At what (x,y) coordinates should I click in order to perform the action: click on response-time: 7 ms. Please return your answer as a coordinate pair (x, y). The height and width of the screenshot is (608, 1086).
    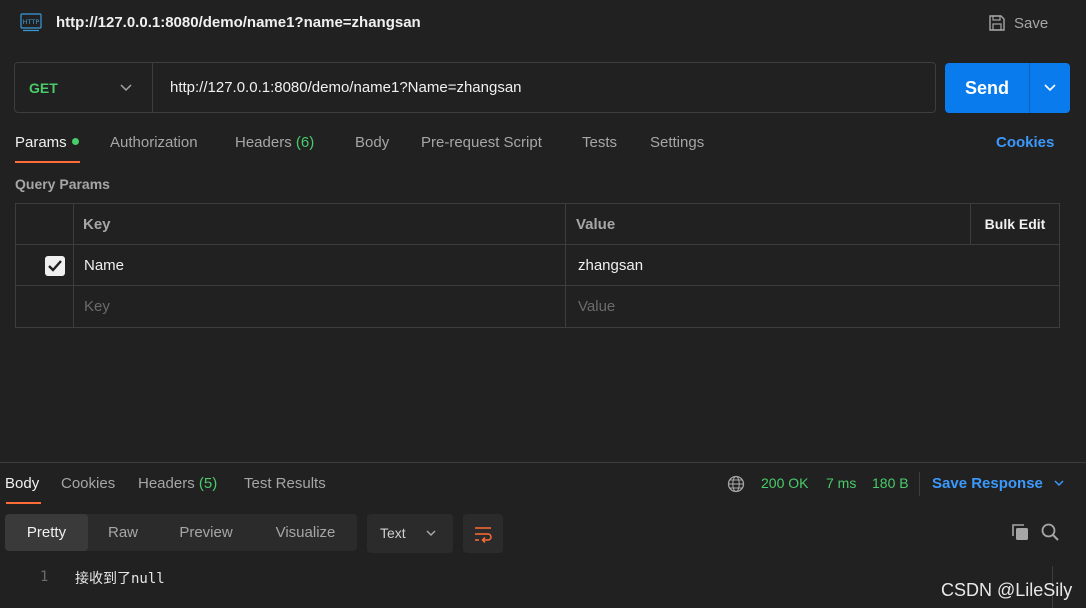
    Looking at the image, I should click on (841, 483).